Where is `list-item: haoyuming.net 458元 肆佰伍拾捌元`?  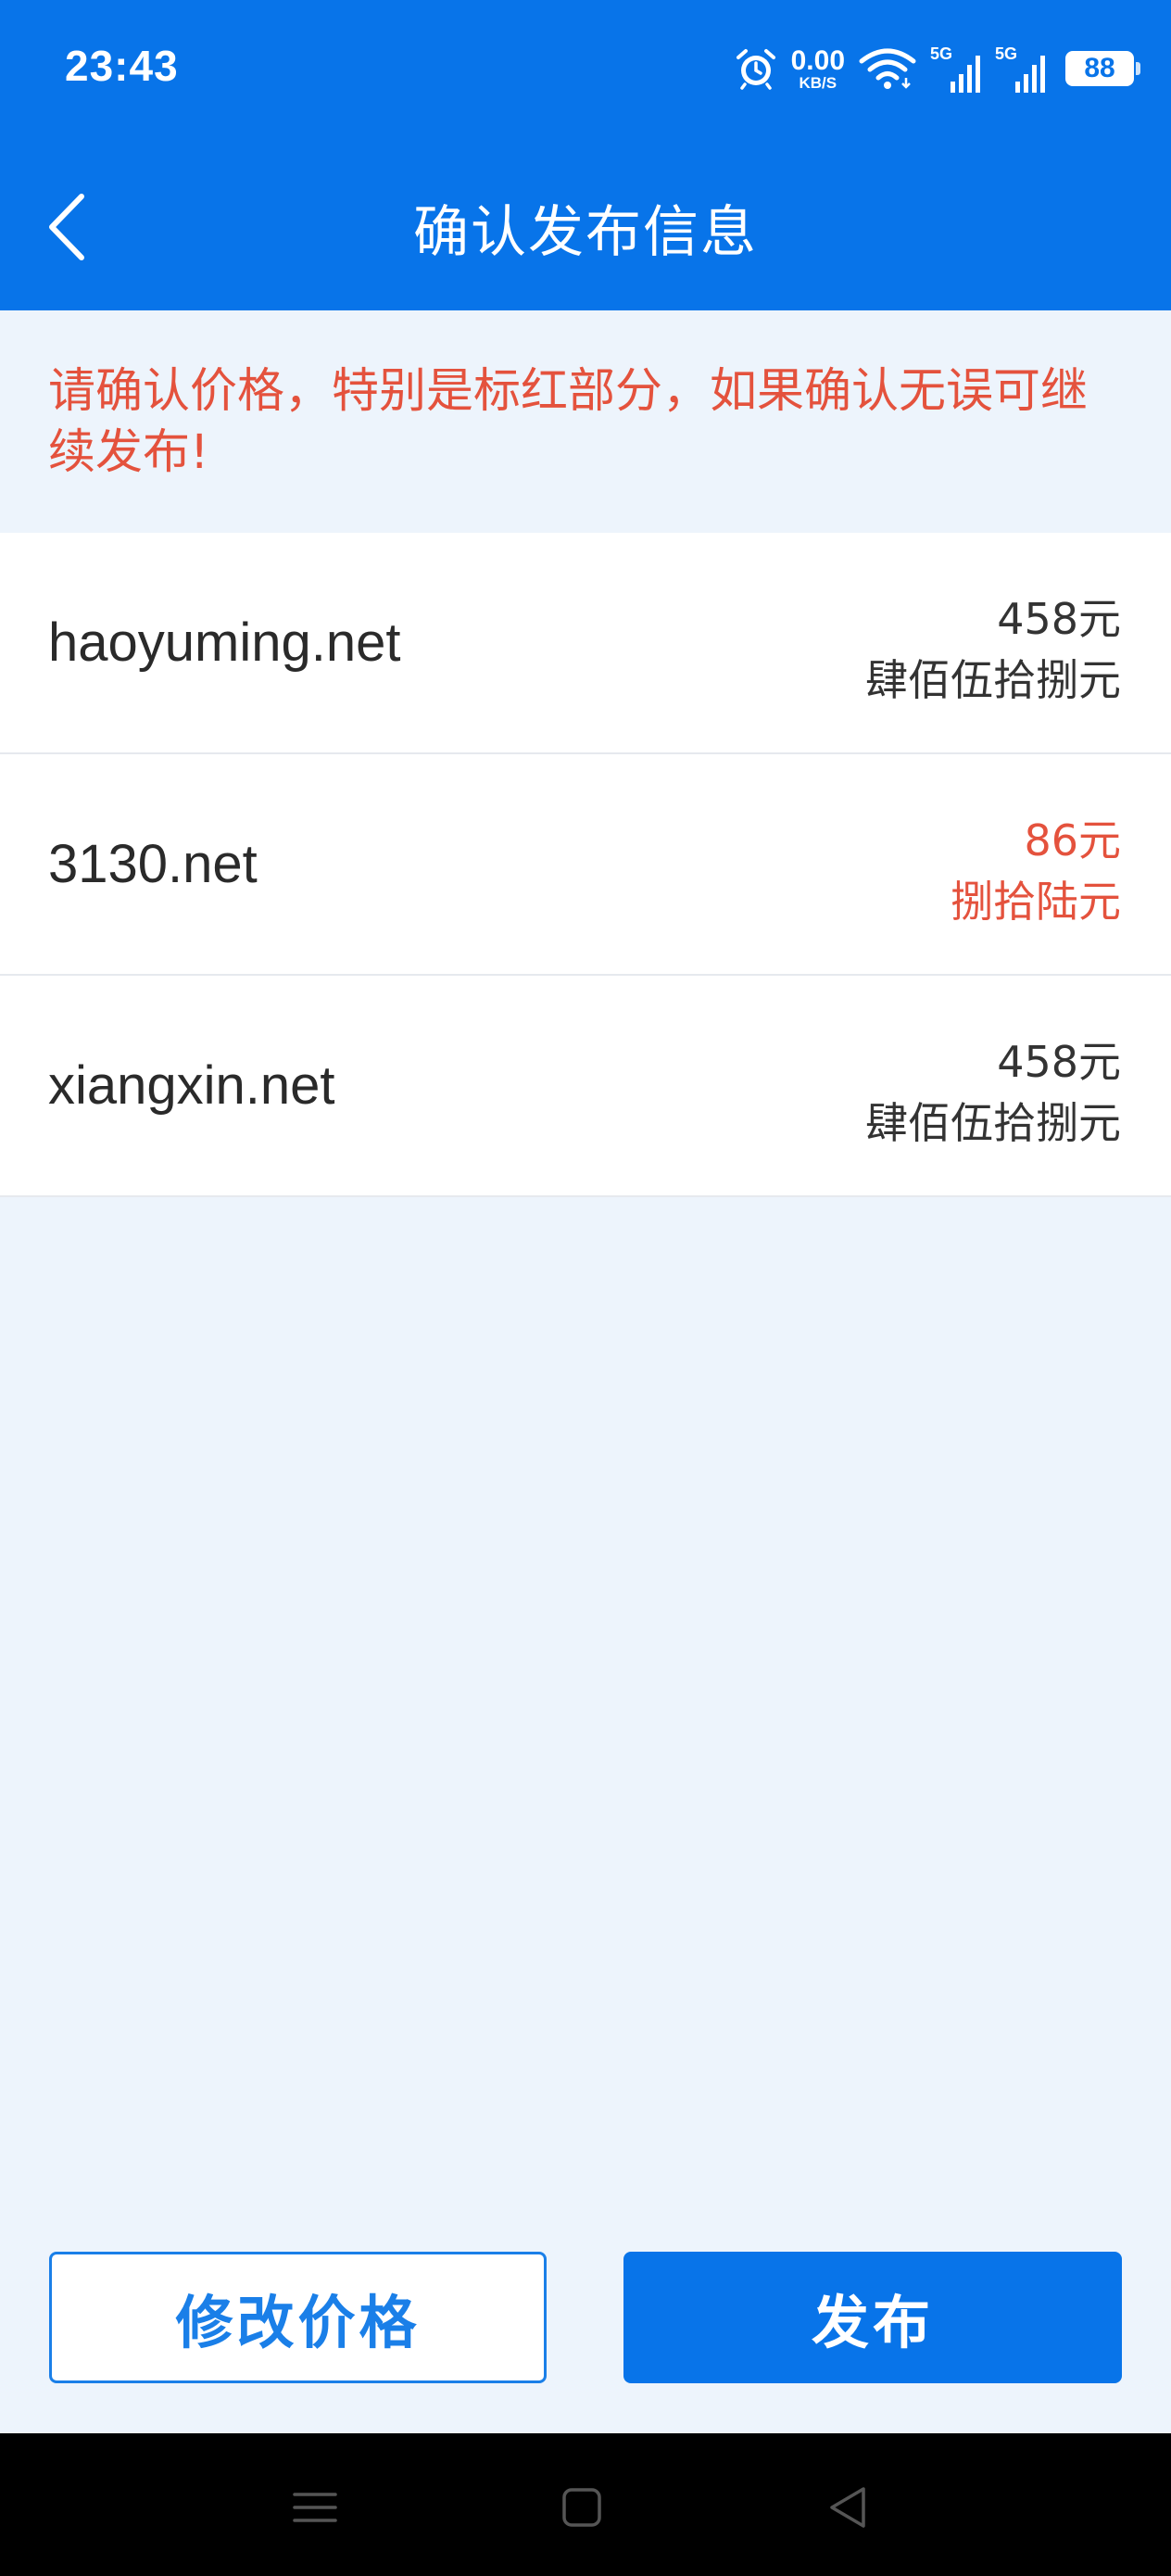 list-item: haoyuming.net 458元 肆佰伍拾捌元 is located at coordinates (585, 643).